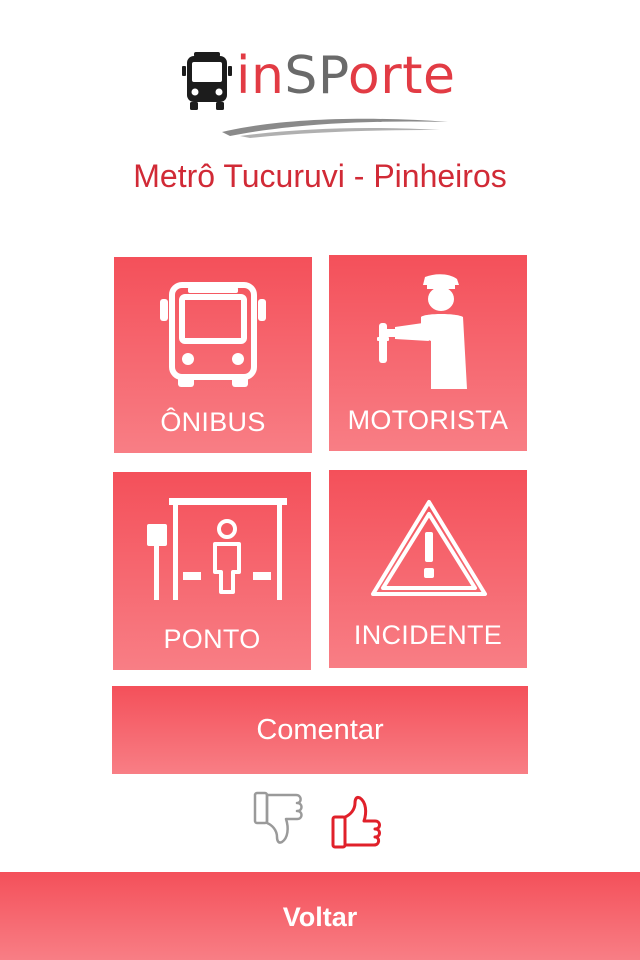  What do you see at coordinates (213, 422) in the screenshot?
I see `tile-onibus-label: ÔNIBUS` at bounding box center [213, 422].